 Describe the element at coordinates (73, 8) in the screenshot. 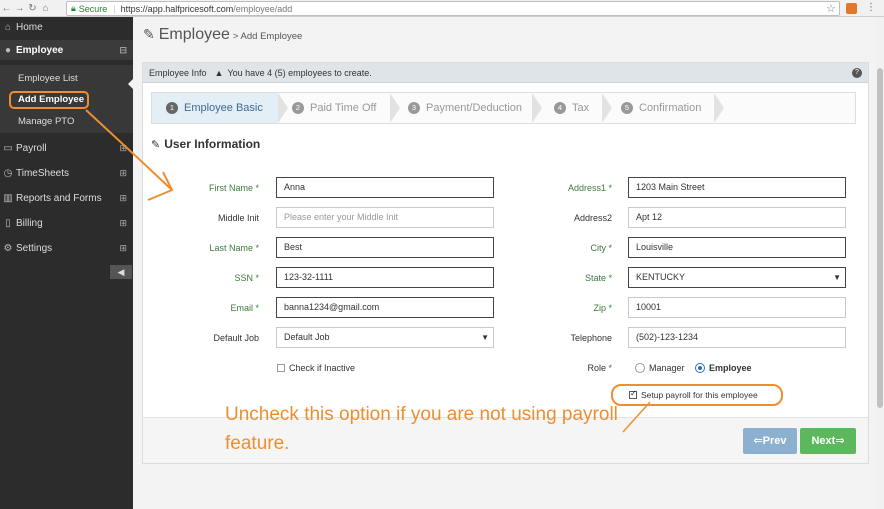

I see `lock-icon: 🔒︎` at that location.